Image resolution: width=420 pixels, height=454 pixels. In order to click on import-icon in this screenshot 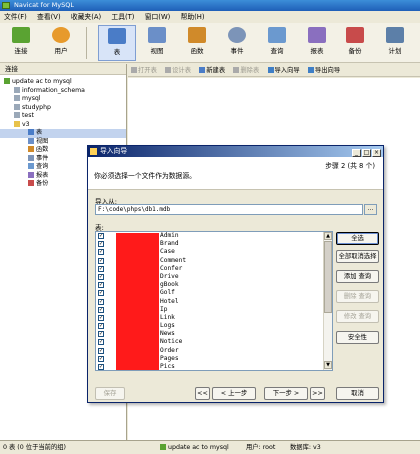, I will do `click(270, 70)`.